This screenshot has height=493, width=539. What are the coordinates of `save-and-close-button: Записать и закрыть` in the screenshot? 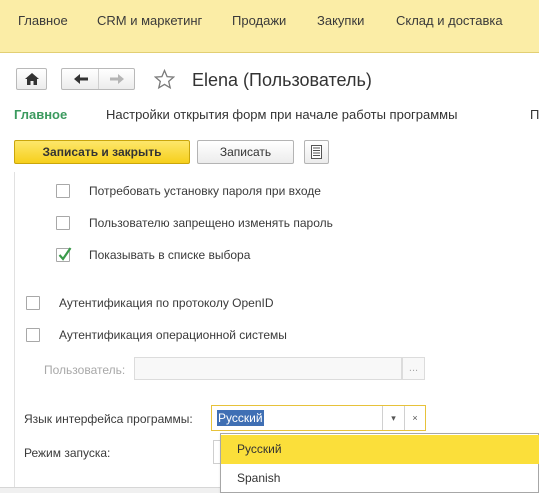 It's located at (102, 152).